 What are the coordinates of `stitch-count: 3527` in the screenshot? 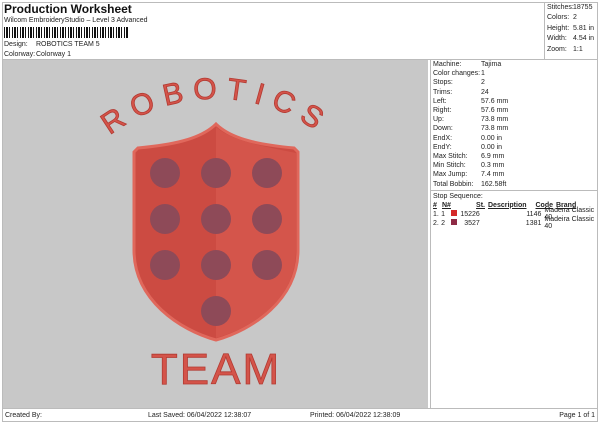 It's located at (472, 223).